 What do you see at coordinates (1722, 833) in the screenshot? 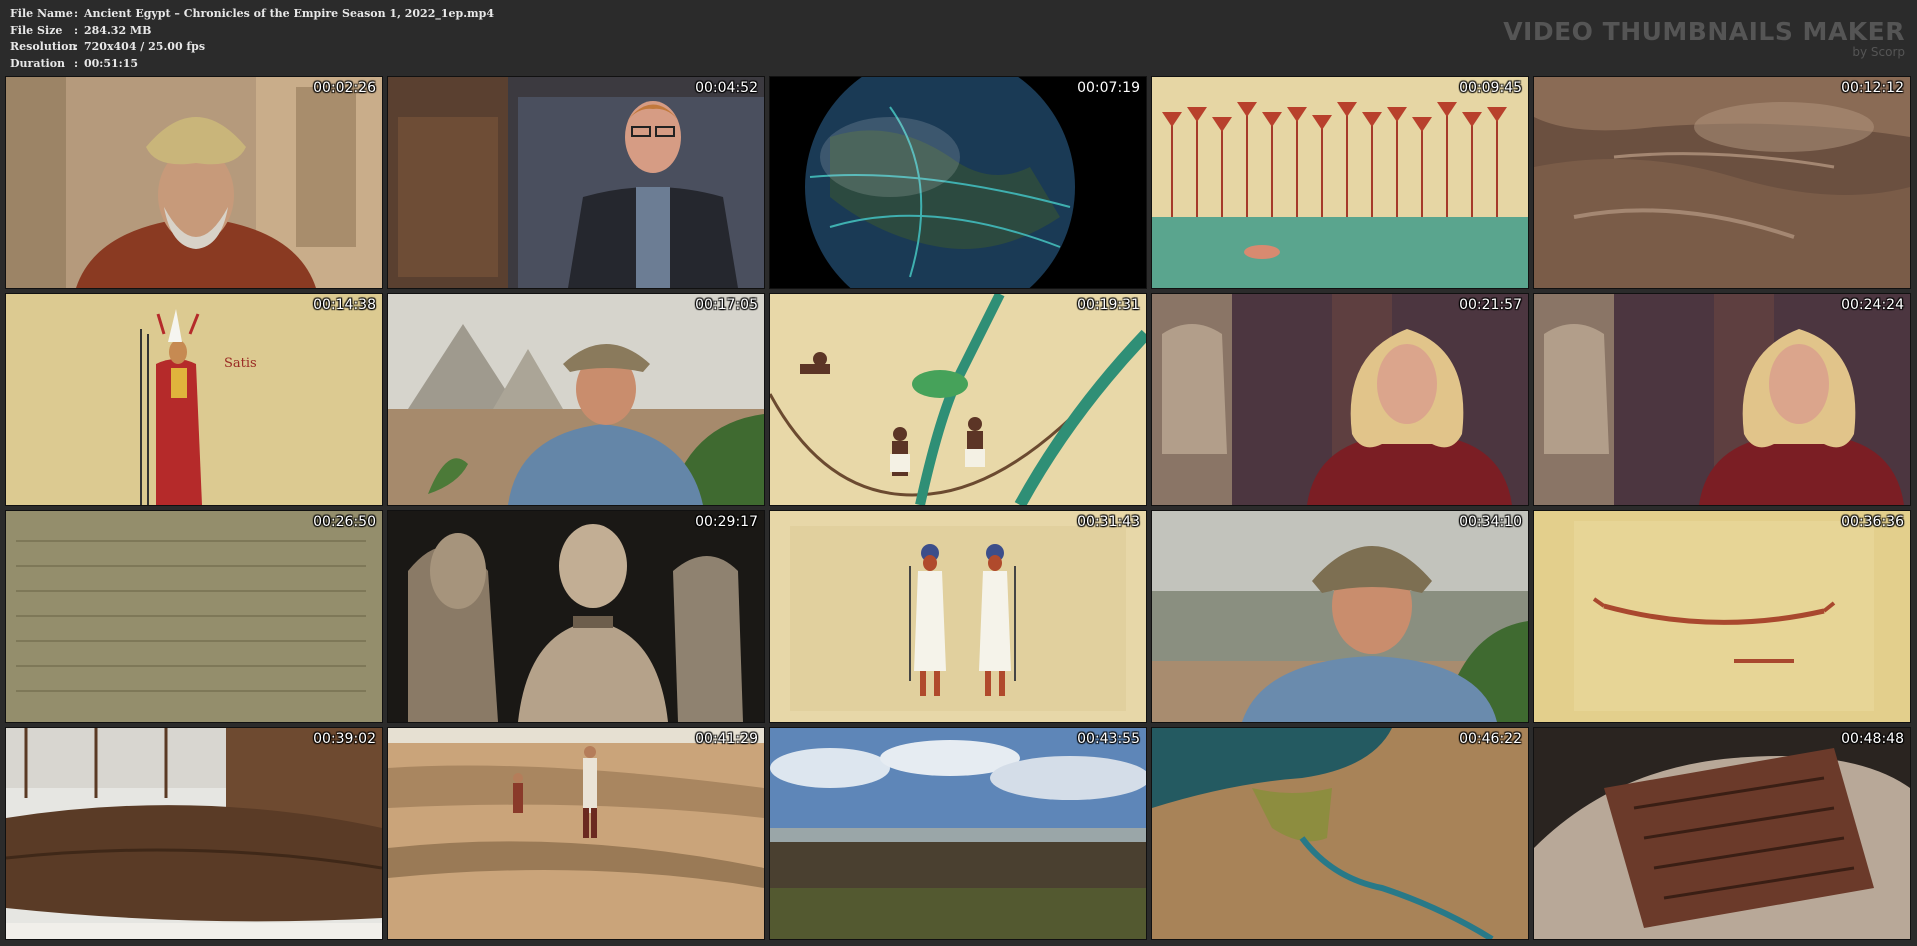
I see `thumbnail: 00:48:48` at bounding box center [1722, 833].